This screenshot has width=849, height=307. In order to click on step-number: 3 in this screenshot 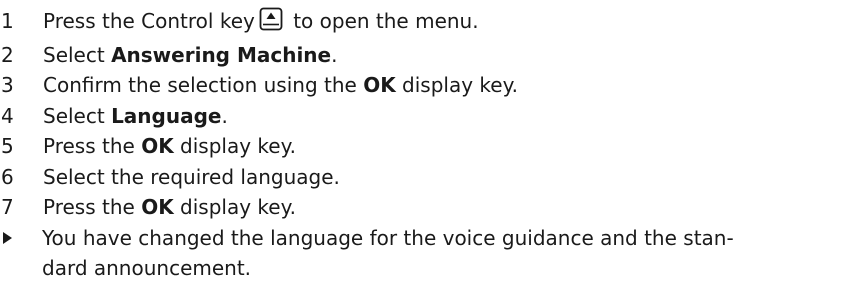, I will do `click(7, 85)`.